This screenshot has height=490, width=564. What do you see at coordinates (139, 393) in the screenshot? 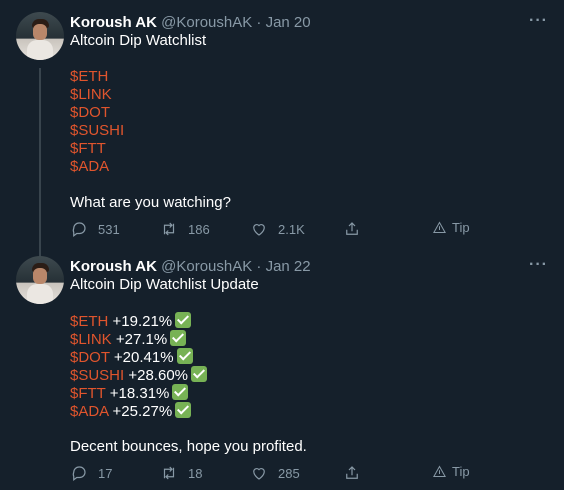
I see `percent-change: +18.31%` at bounding box center [139, 393].